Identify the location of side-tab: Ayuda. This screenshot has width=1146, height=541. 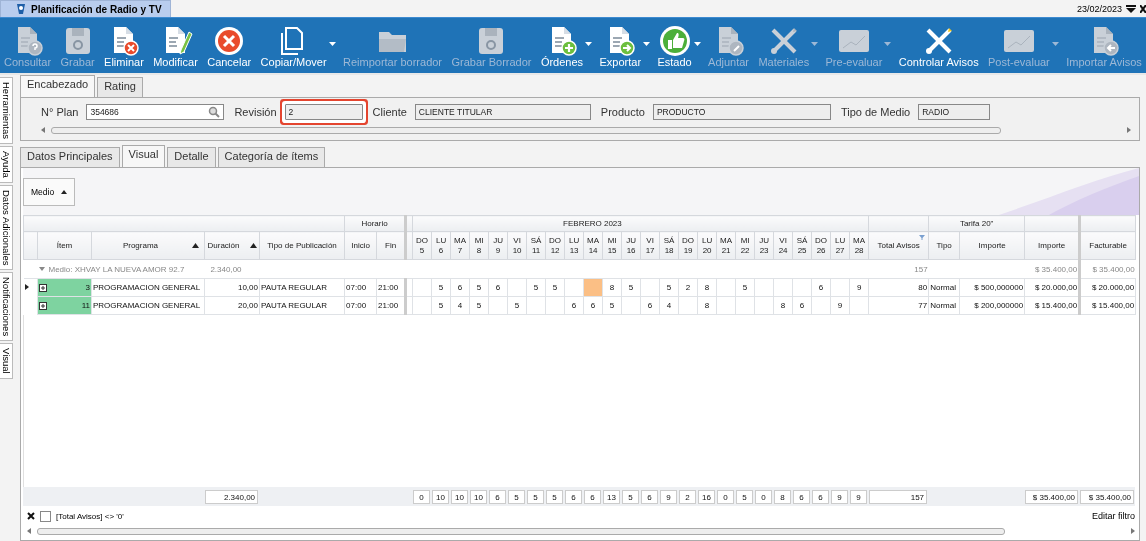
(6, 164).